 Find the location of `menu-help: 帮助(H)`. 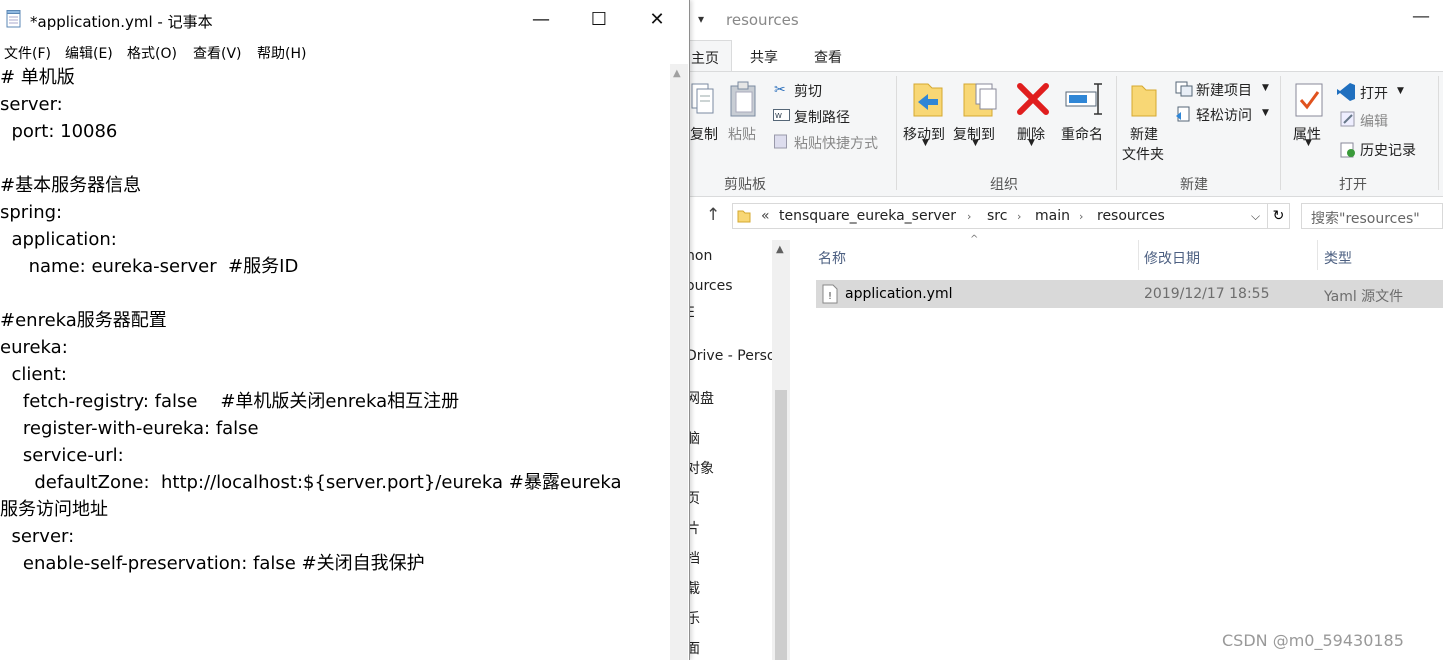

menu-help: 帮助(H) is located at coordinates (281, 53).